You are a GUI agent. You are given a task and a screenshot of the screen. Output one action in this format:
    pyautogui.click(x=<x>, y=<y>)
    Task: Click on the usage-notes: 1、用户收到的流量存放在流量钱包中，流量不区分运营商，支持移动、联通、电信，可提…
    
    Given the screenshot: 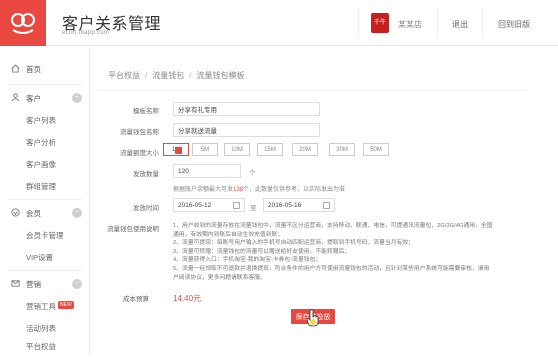 What is the action you would take?
    pyautogui.click(x=333, y=252)
    